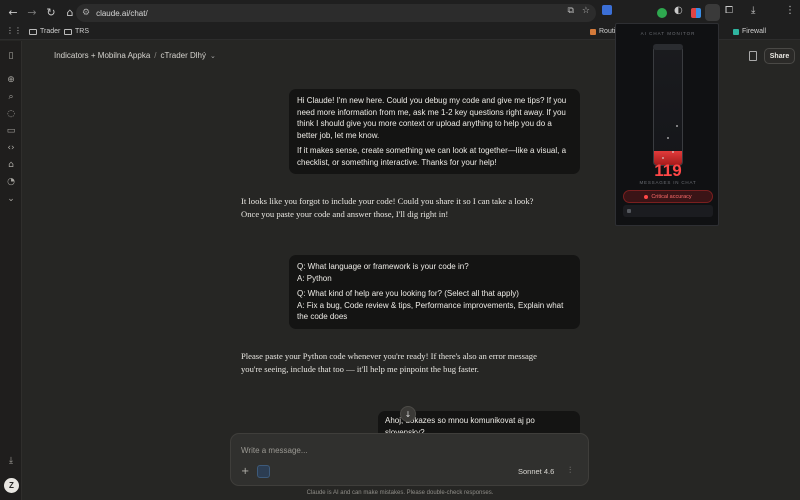  Describe the element at coordinates (671, 196) in the screenshot. I see `status-text: Critical accuracy` at that location.